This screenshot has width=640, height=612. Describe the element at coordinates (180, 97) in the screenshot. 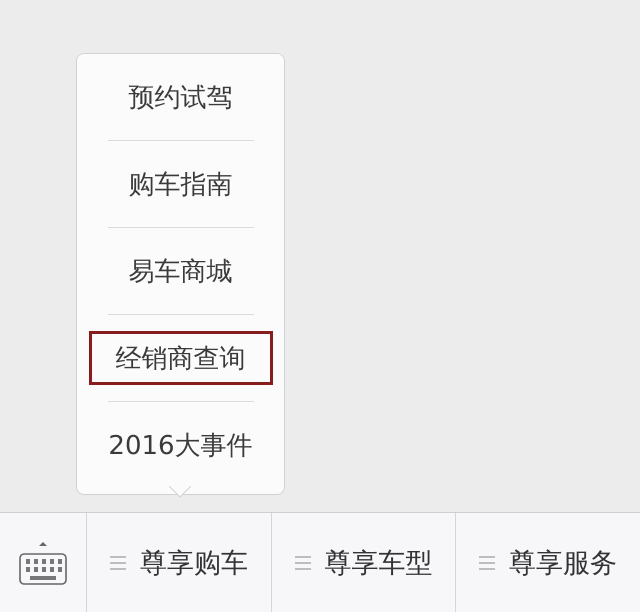

I see `menu-item: 预约试驾` at that location.